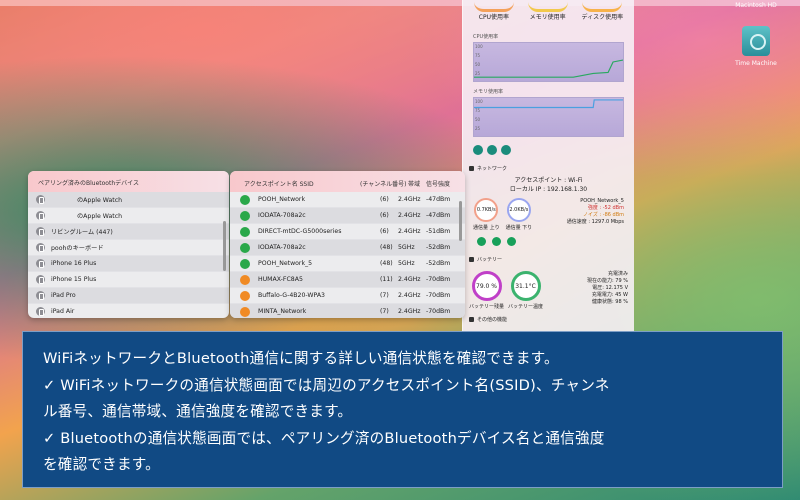  What do you see at coordinates (128, 248) in the screenshot?
I see `list-item: poohのキーボード` at bounding box center [128, 248].